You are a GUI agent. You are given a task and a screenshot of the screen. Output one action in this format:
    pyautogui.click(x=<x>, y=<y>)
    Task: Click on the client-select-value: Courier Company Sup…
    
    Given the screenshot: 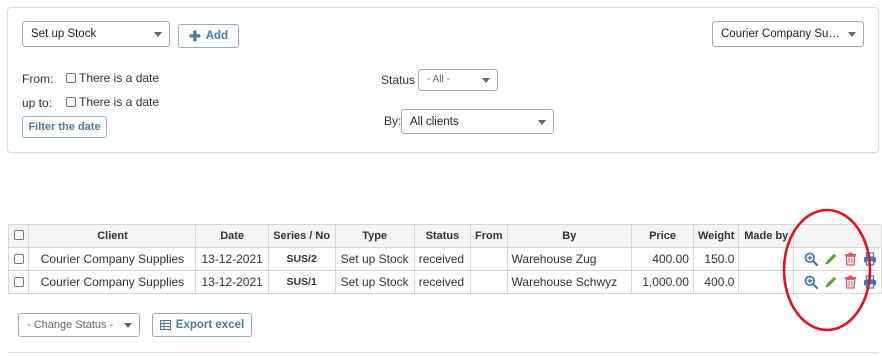 What is the action you would take?
    pyautogui.click(x=784, y=34)
    